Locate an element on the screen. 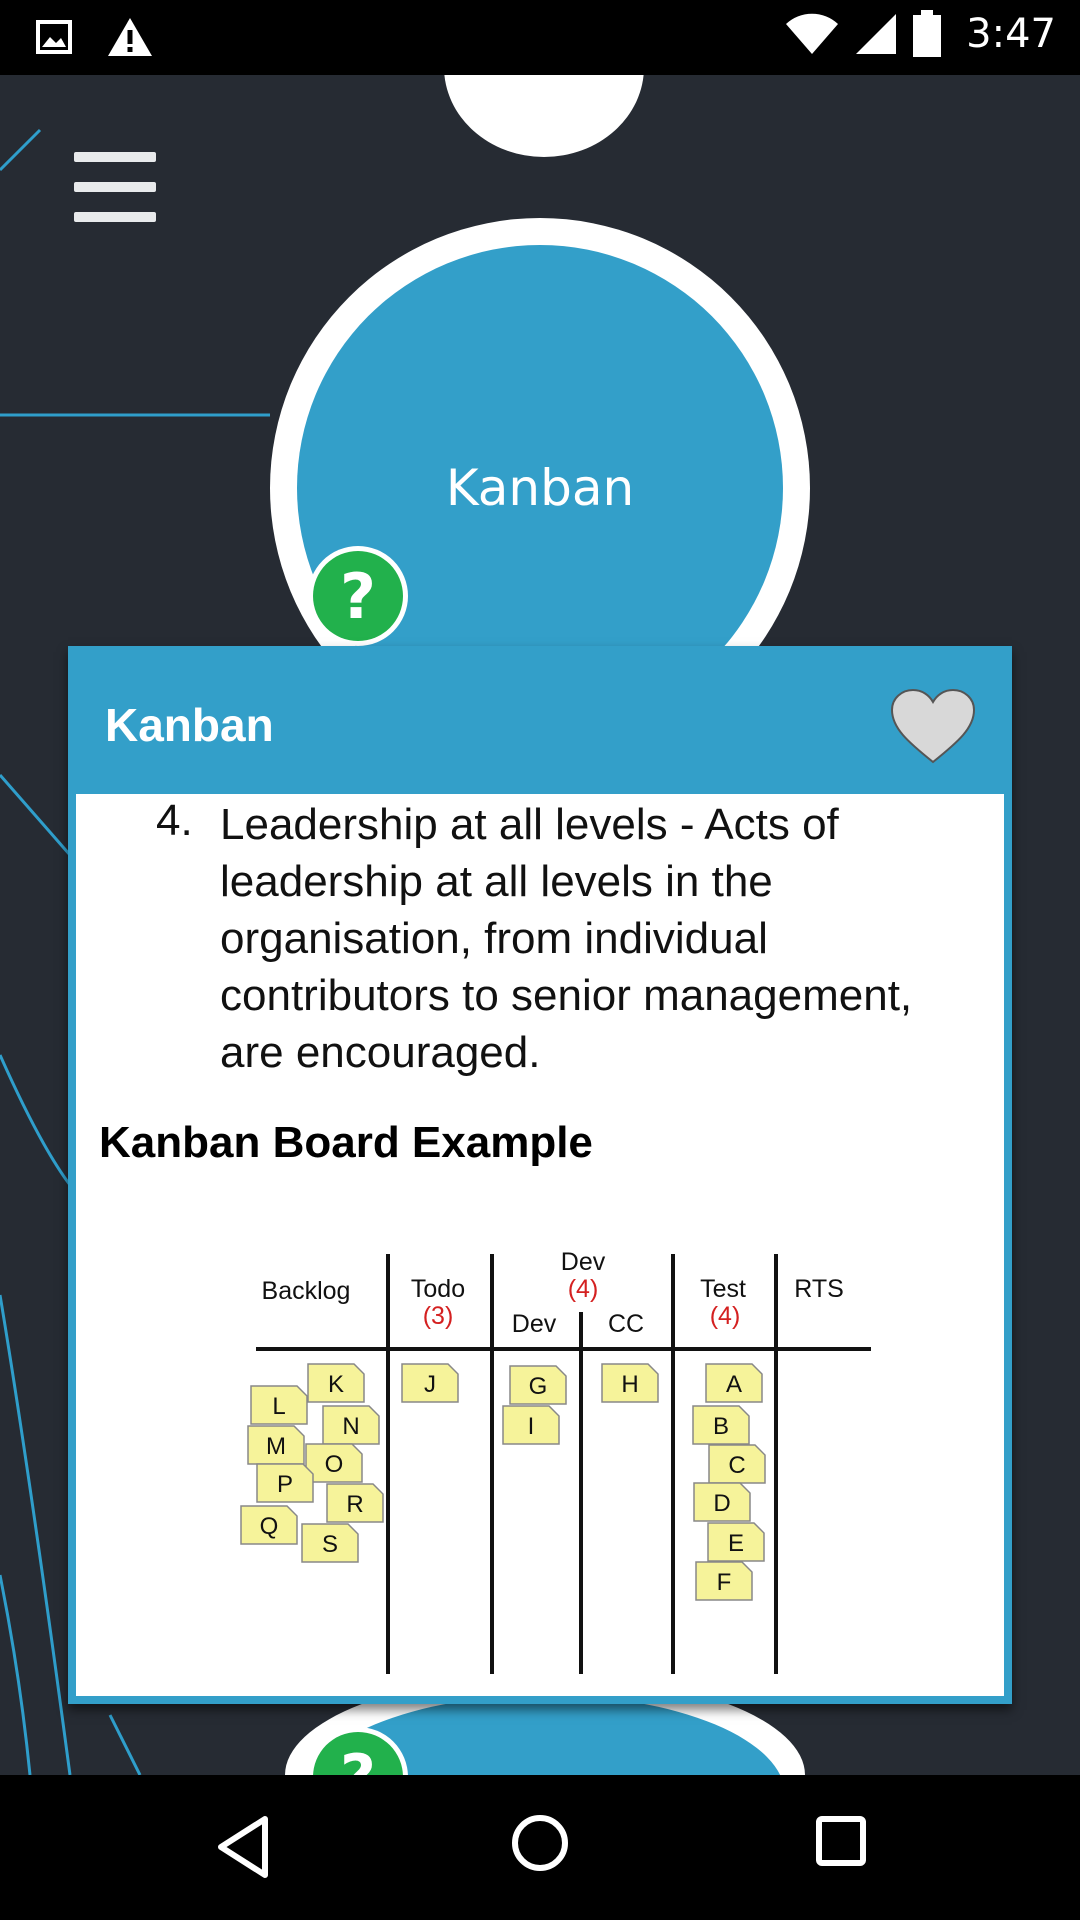 The width and height of the screenshot is (1080, 1920). sticky-note-f: F is located at coordinates (724, 1581).